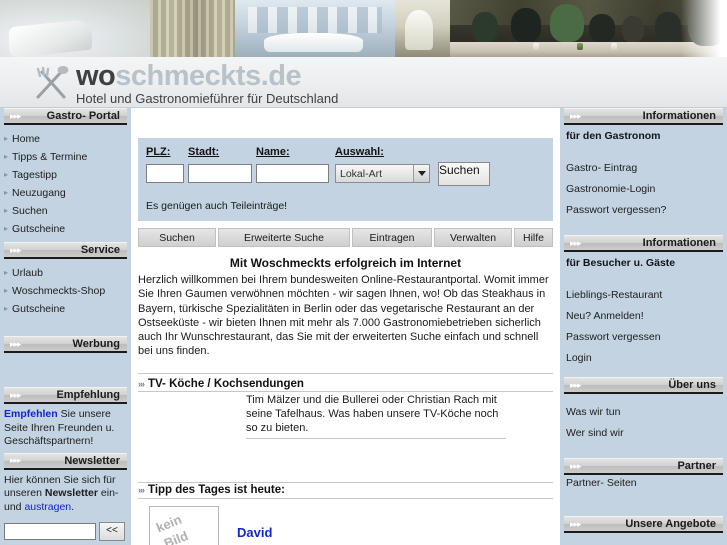 The height and width of the screenshot is (545, 727). Describe the element at coordinates (73, 506) in the screenshot. I see `newsletter-tail: .` at that location.